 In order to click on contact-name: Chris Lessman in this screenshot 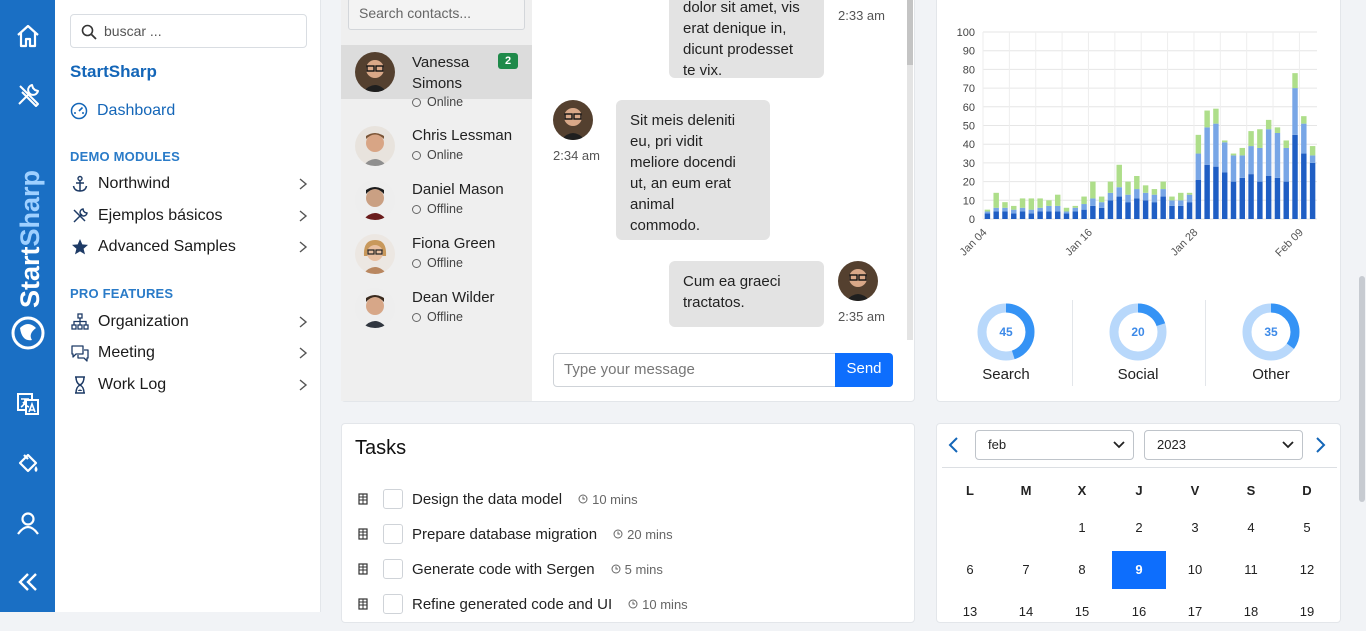, I will do `click(462, 135)`.